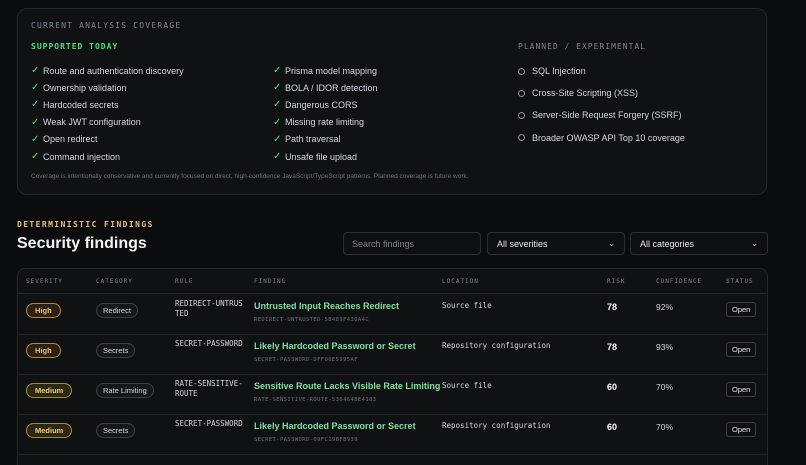 Image resolution: width=806 pixels, height=465 pixels. I want to click on finding-id: SECRET-PASSWORD-09FC19BFB939, so click(306, 440).